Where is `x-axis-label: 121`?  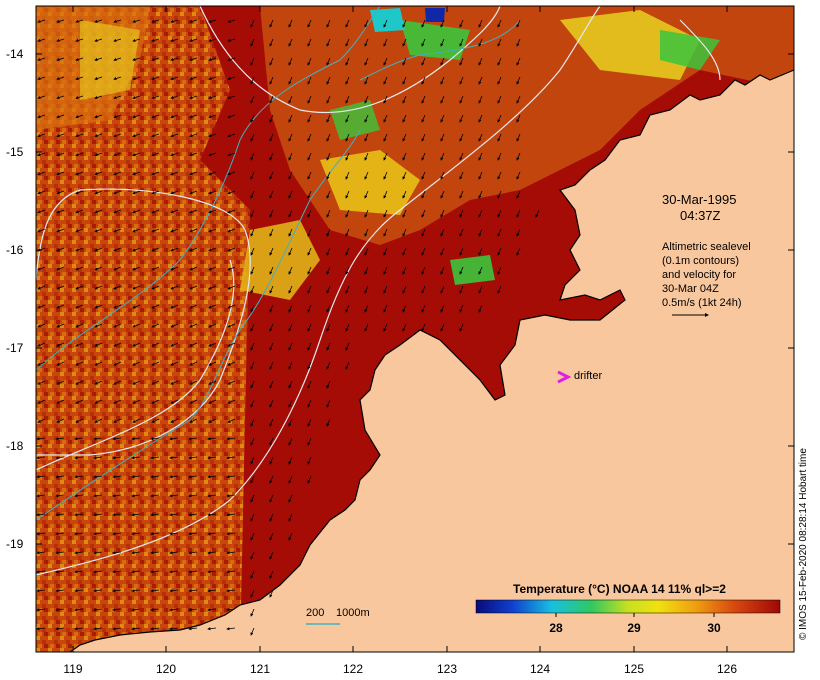
x-axis-label: 121 is located at coordinates (260, 669).